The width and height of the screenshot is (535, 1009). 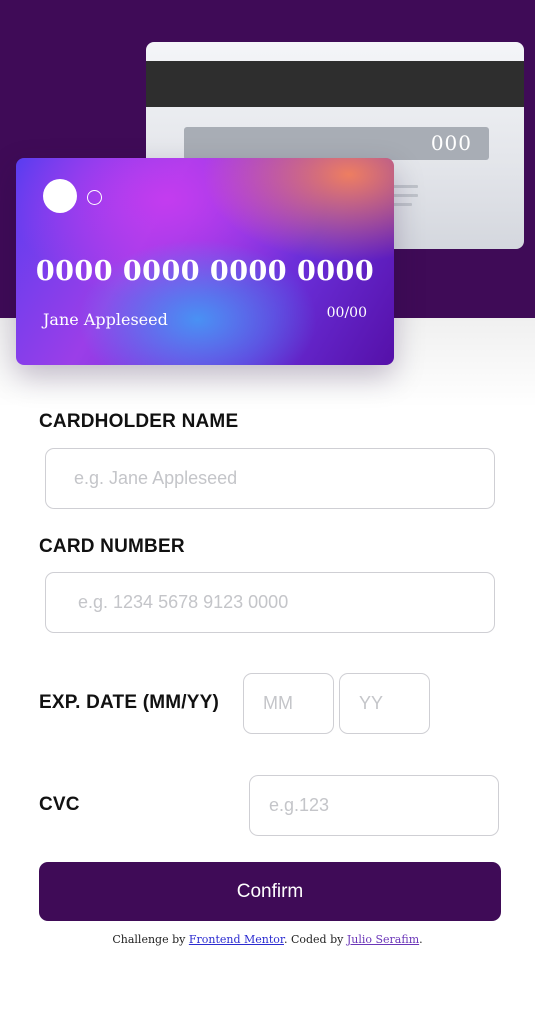 What do you see at coordinates (374, 805) in the screenshot?
I see `cvc-input` at bounding box center [374, 805].